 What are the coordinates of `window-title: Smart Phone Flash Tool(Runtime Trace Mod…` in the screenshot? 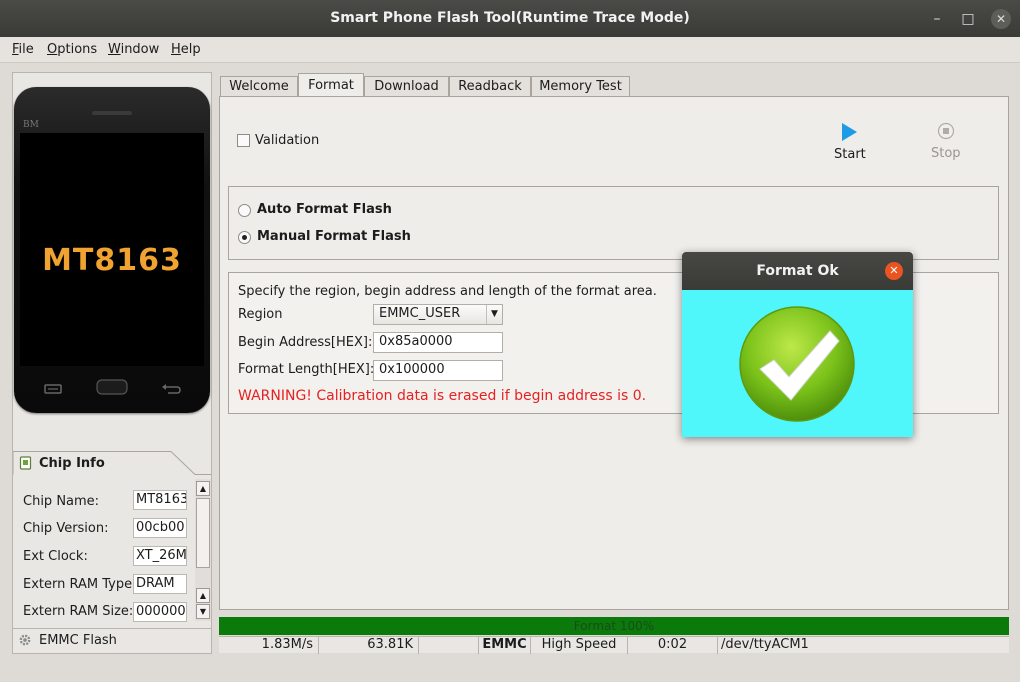 It's located at (510, 18).